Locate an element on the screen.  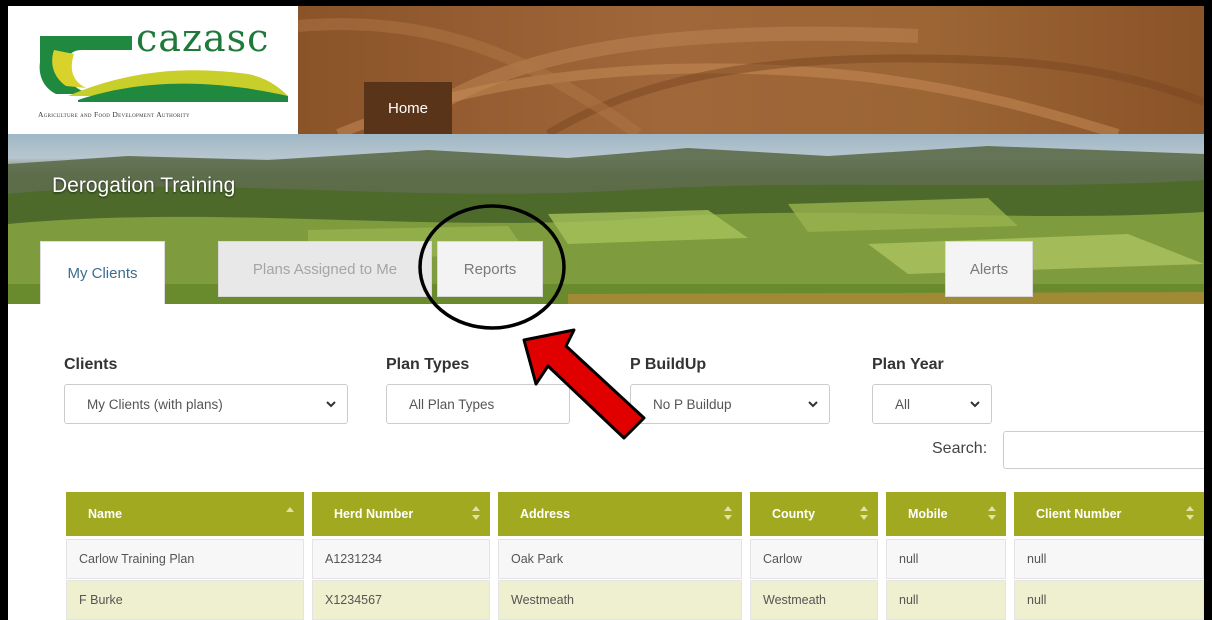
p-buildup-select-value: No P Buildup is located at coordinates (692, 404).